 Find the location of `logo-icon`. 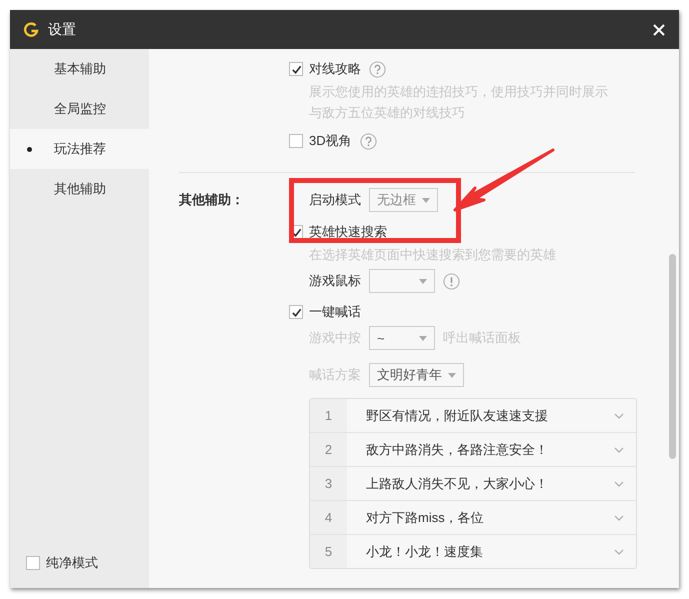

logo-icon is located at coordinates (31, 30).